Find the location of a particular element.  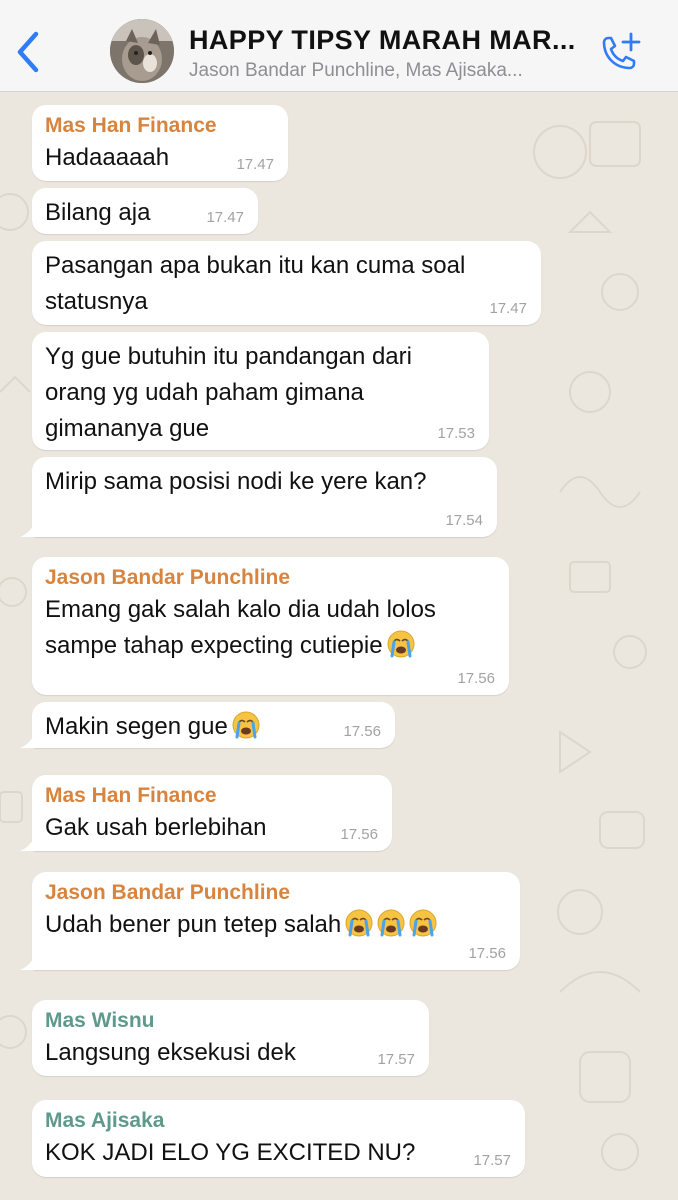

message-line: Langsung eksekusi dek is located at coordinates (170, 1052).